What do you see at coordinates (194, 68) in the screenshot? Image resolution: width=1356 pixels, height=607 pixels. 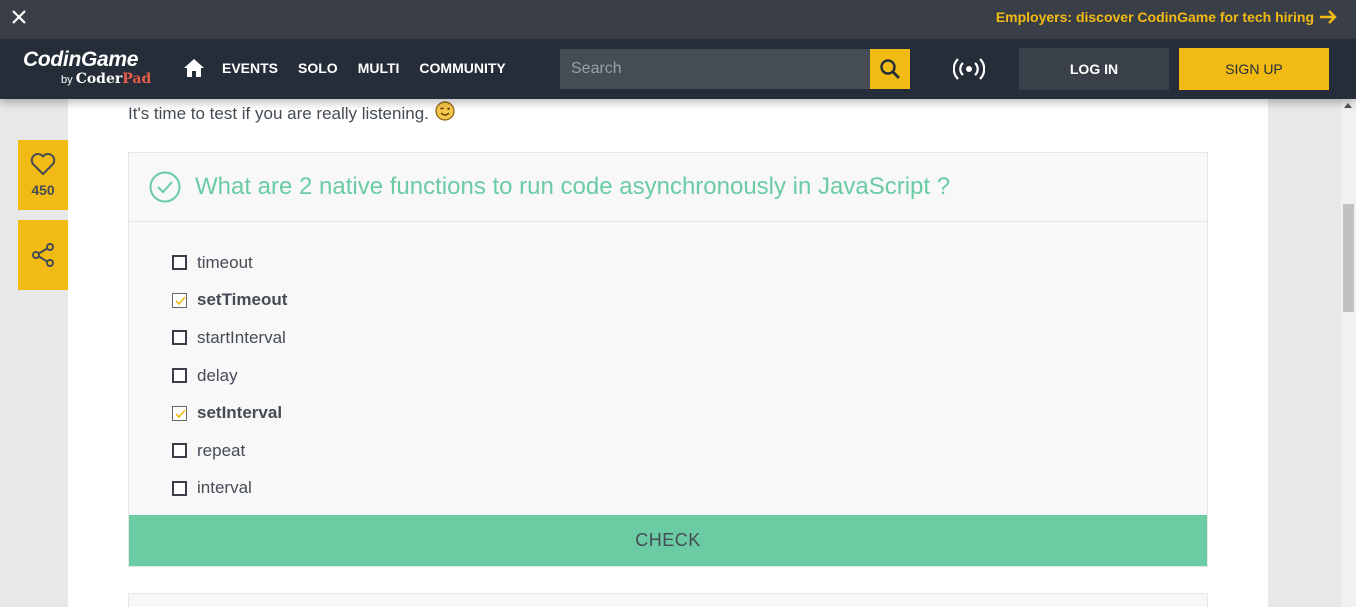 I see `home-icon` at bounding box center [194, 68].